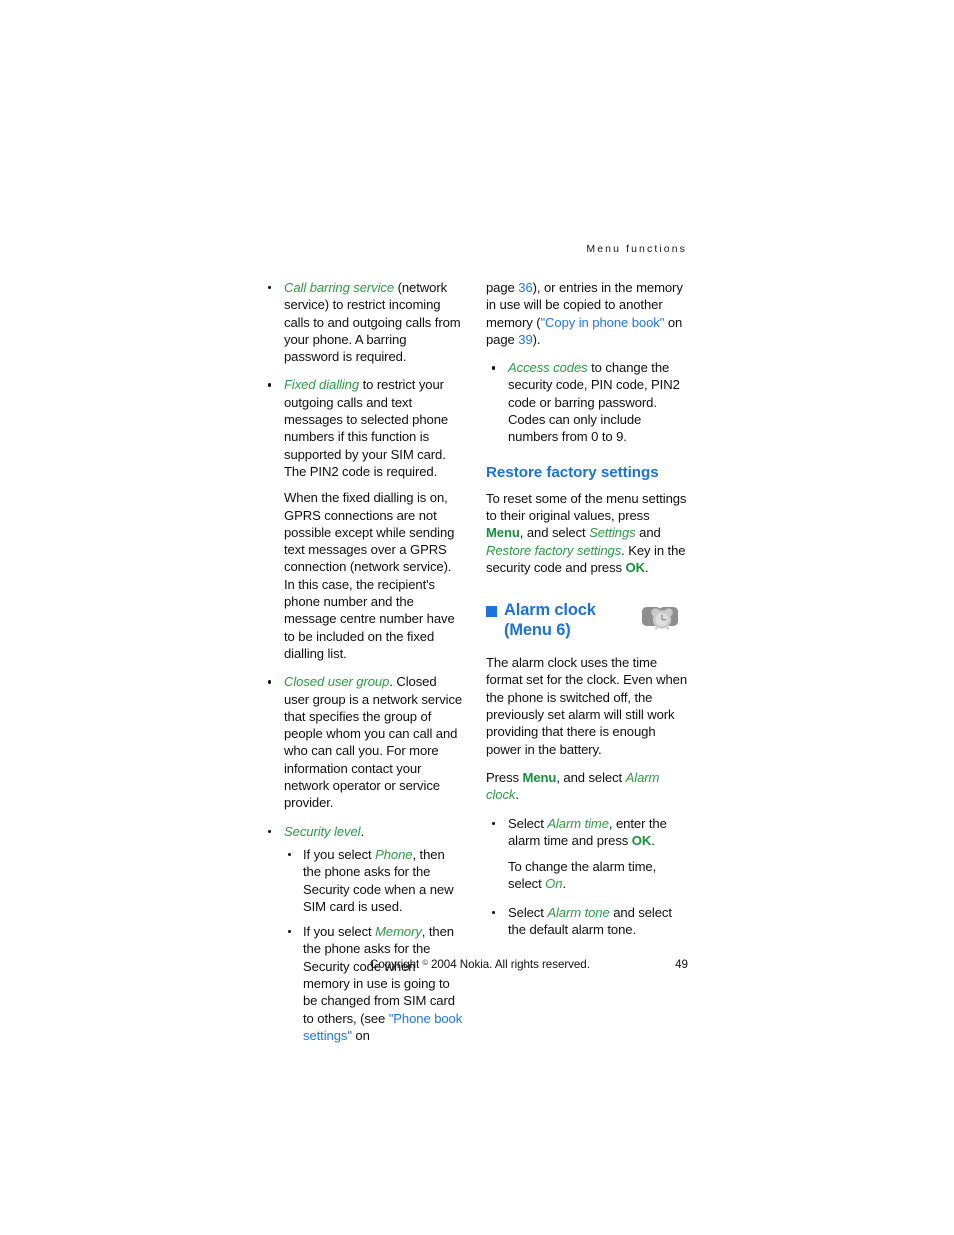 Image resolution: width=954 pixels, height=1235 pixels. Describe the element at coordinates (681, 964) in the screenshot. I see `page-number: 49` at that location.